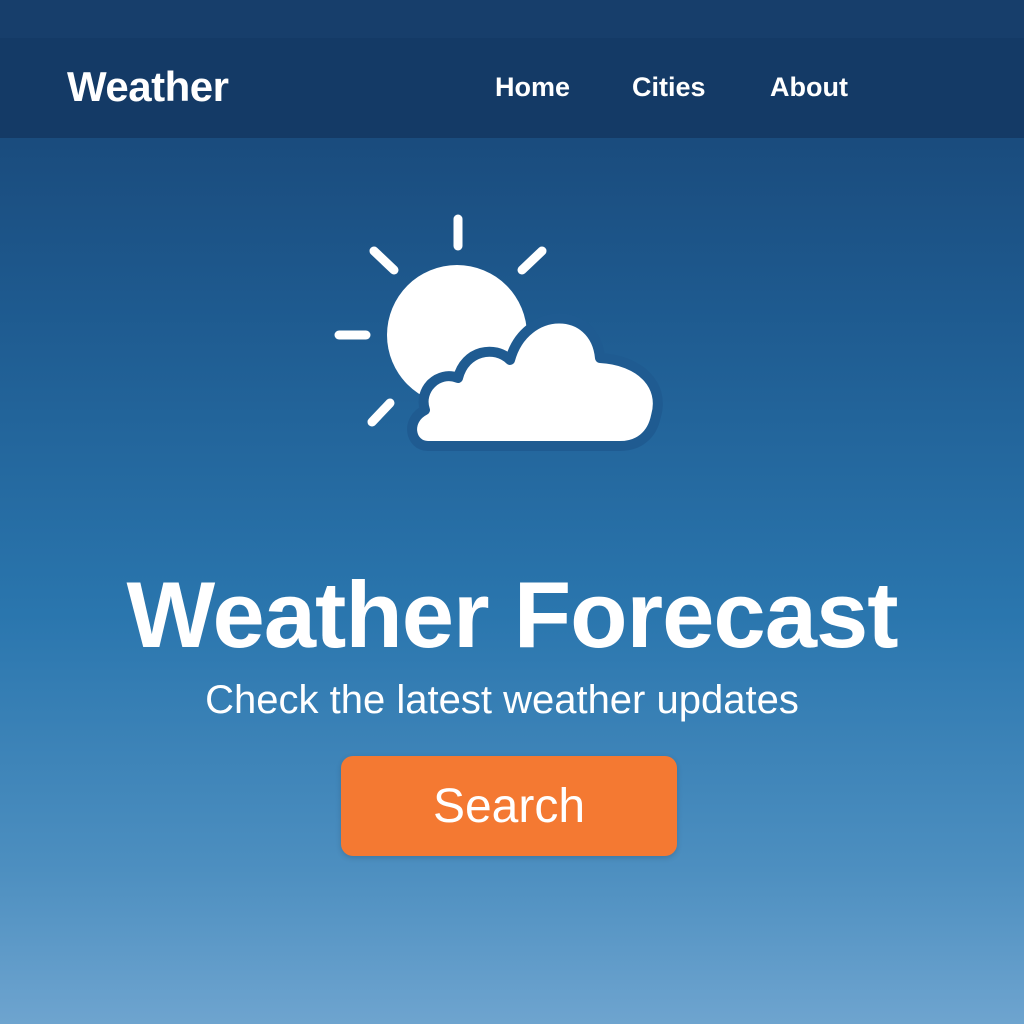 This screenshot has width=1024, height=1024. I want to click on search-button: Search, so click(509, 806).